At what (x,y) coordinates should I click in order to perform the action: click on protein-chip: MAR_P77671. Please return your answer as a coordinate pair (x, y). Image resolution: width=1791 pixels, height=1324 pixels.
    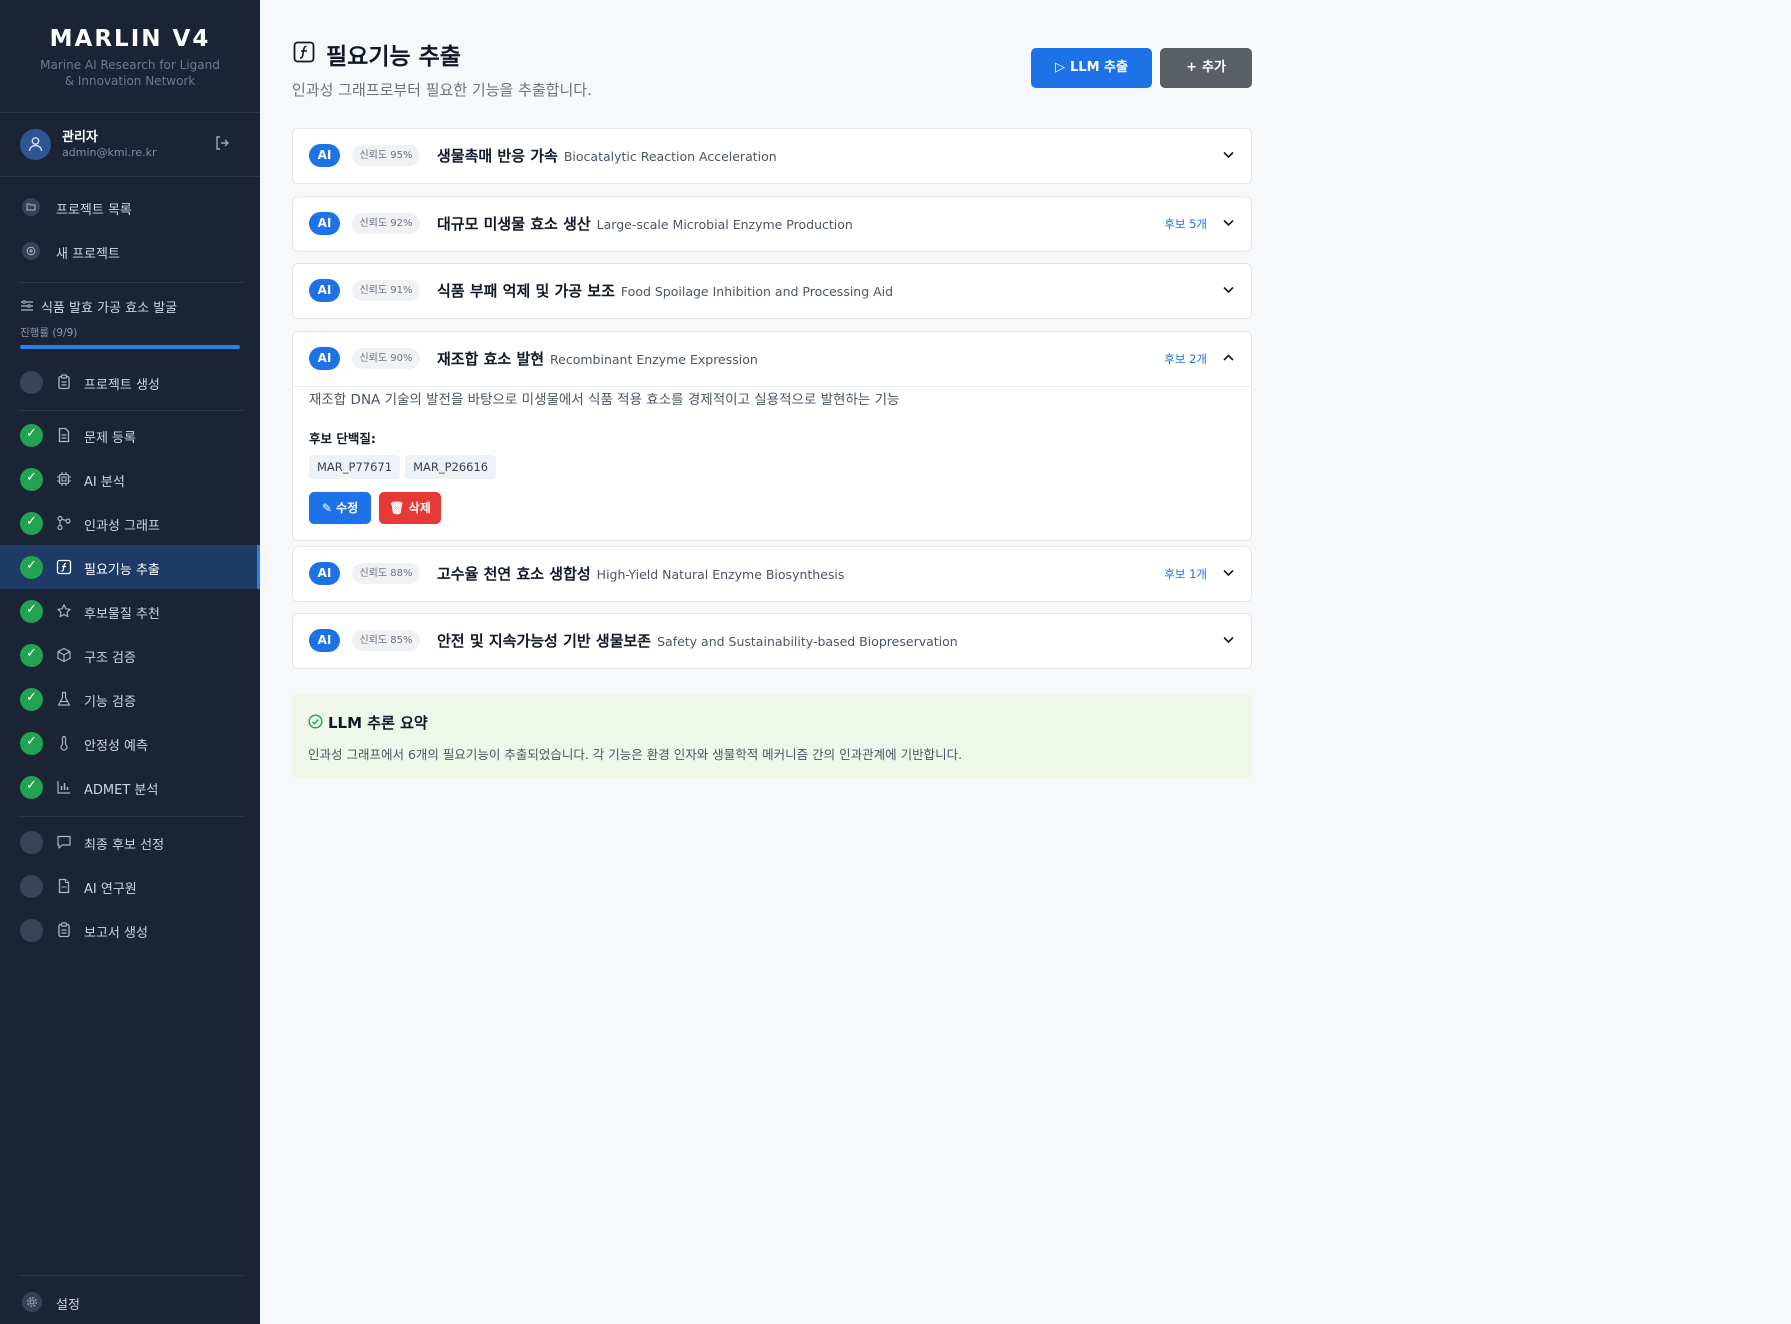
    Looking at the image, I should click on (355, 467).